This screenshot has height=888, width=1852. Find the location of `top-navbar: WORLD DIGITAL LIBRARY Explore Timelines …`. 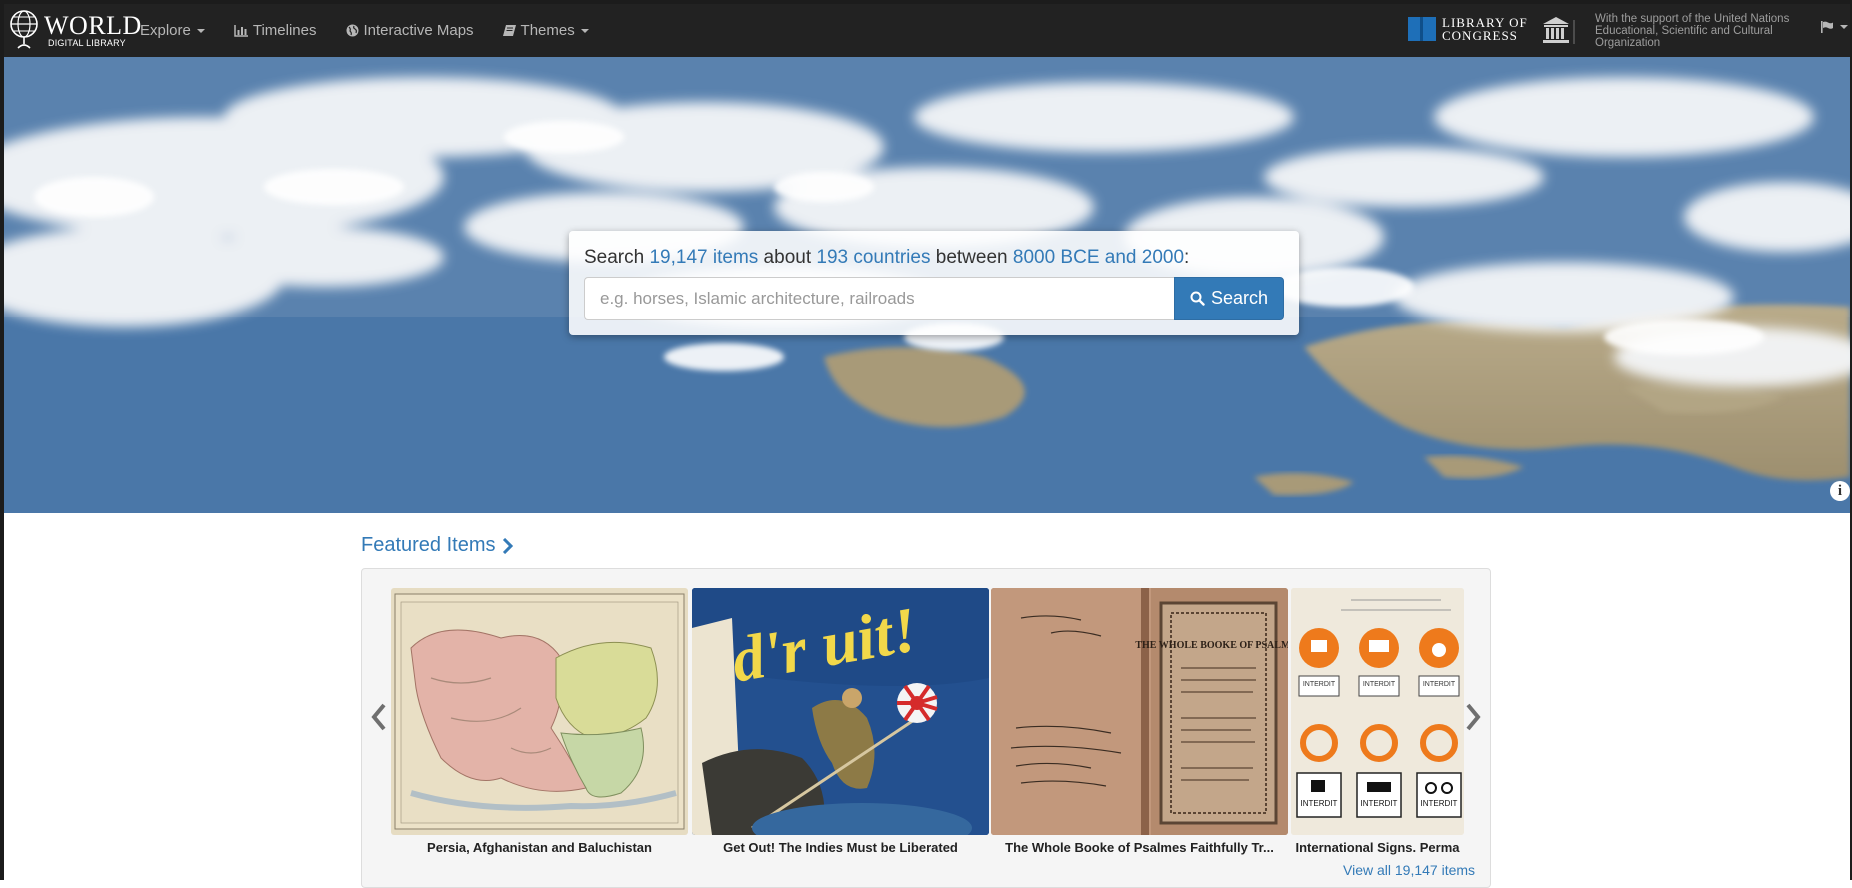

top-navbar: WORLD DIGITAL LIBRARY Explore Timelines … is located at coordinates (927, 30).